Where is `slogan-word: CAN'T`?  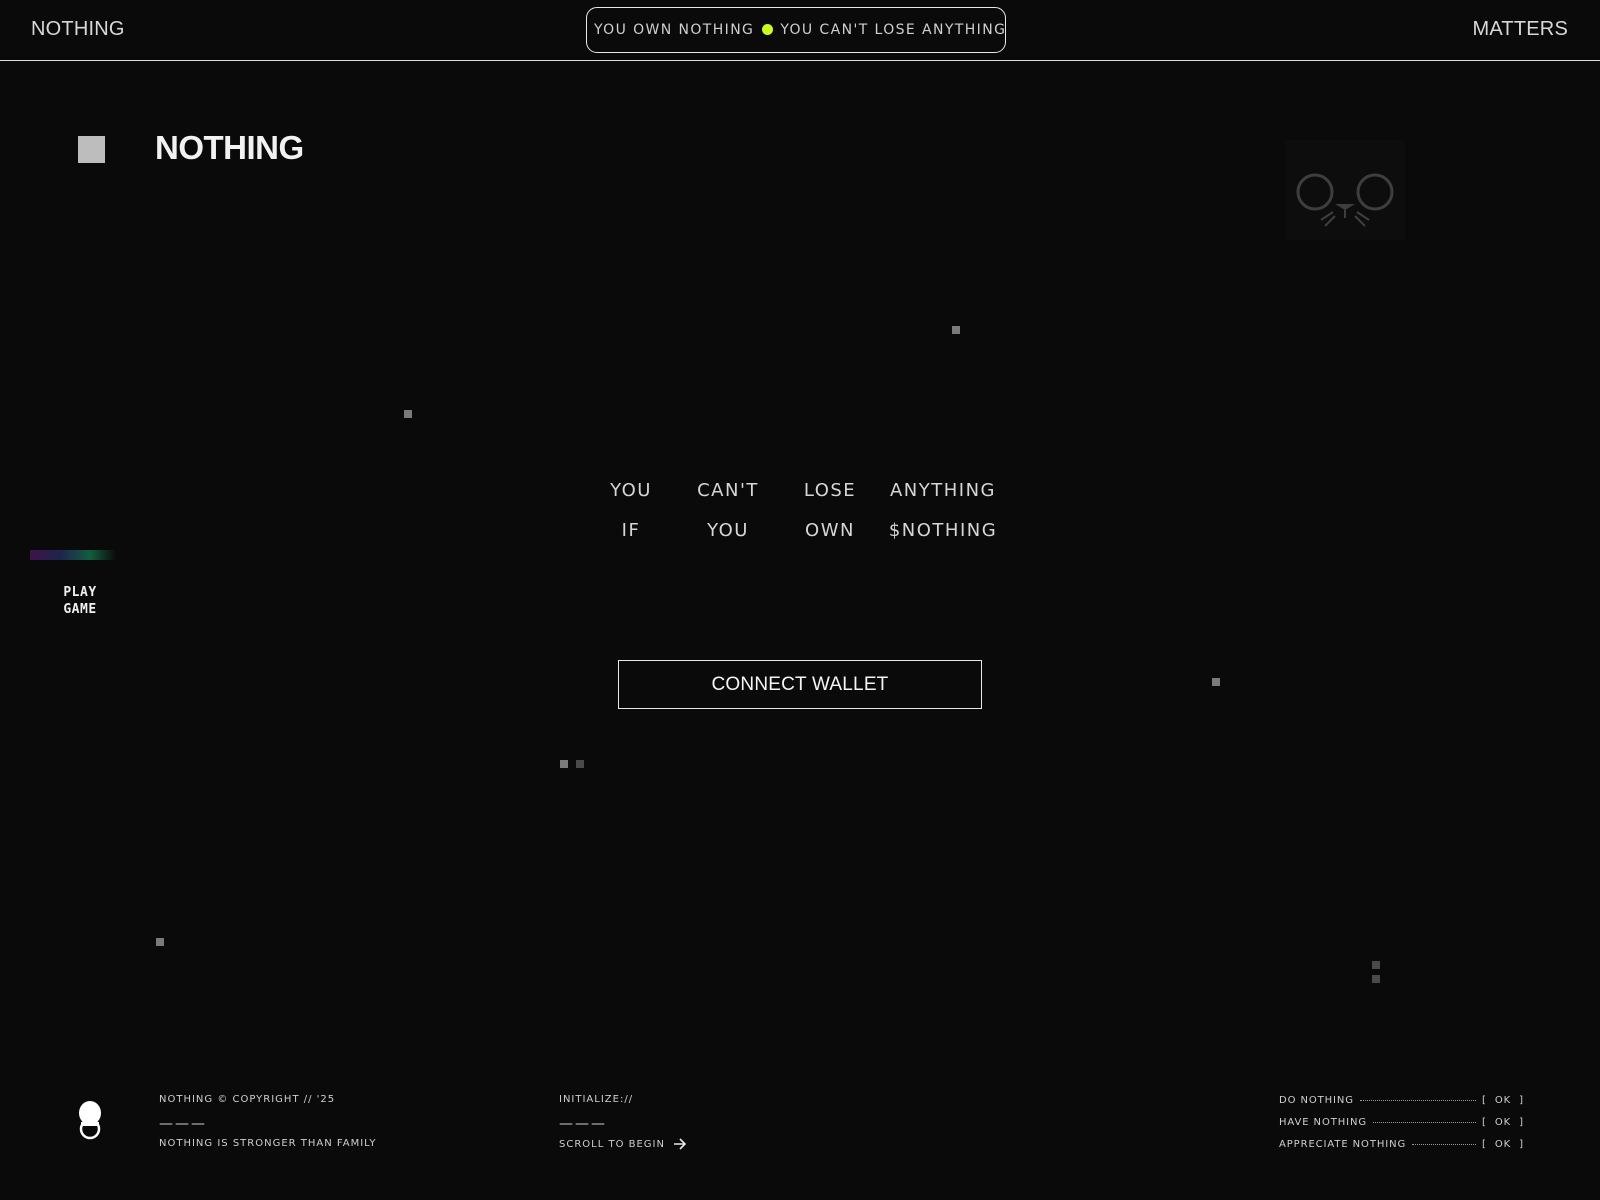 slogan-word: CAN'T is located at coordinates (728, 490).